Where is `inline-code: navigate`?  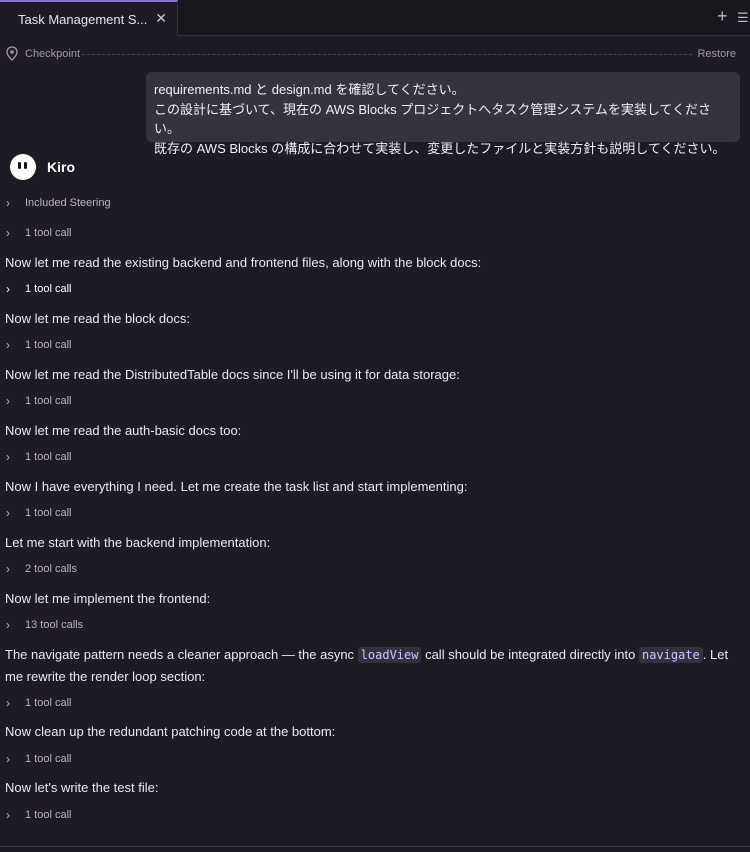
inline-code: navigate is located at coordinates (670, 655).